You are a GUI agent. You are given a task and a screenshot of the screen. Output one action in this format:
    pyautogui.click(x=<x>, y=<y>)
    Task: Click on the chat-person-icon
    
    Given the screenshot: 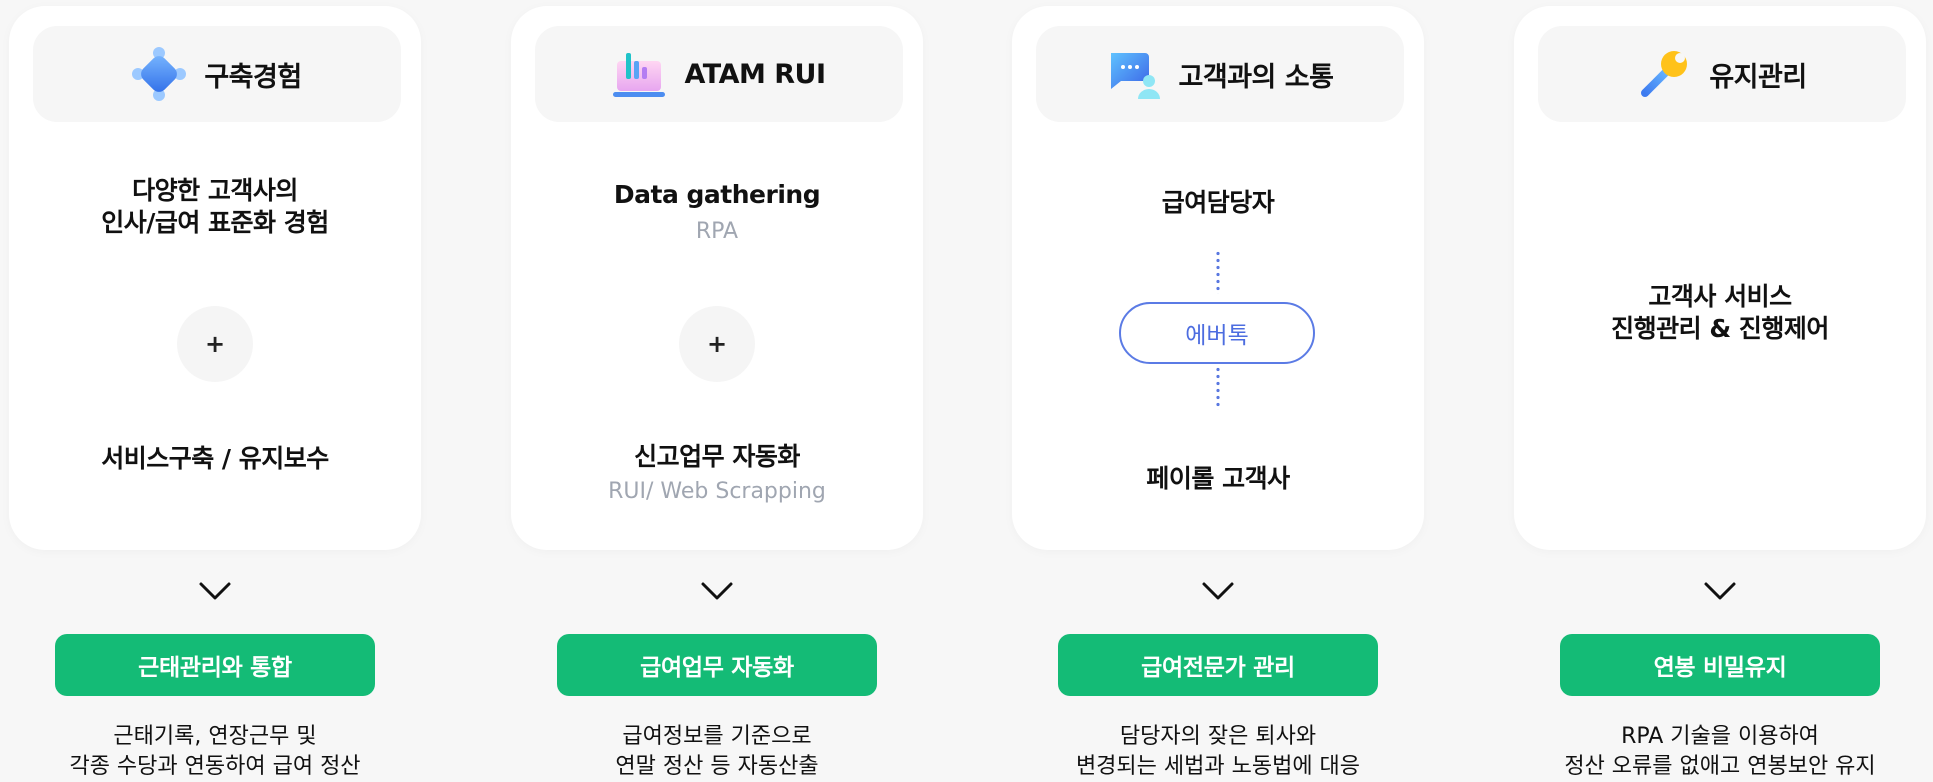 What is the action you would take?
    pyautogui.click(x=1134, y=74)
    